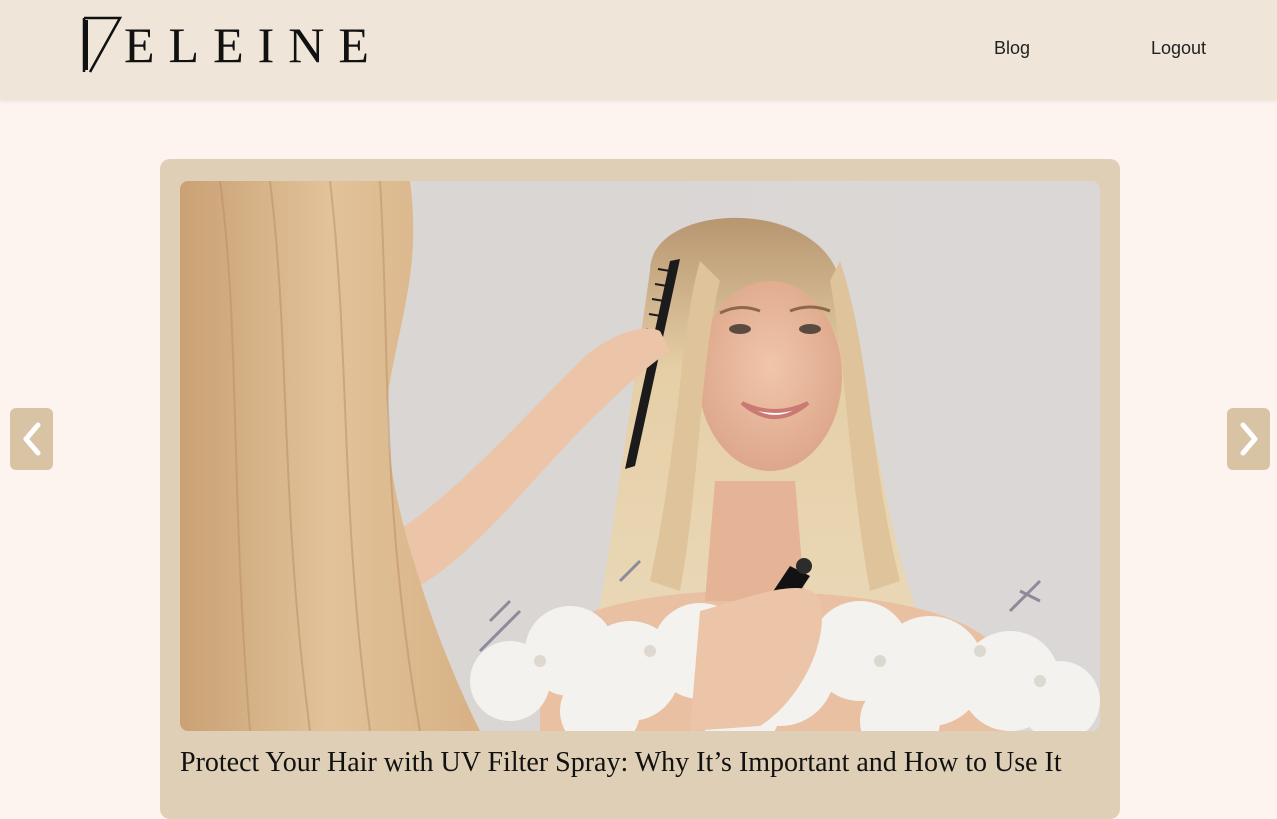 The height and width of the screenshot is (819, 1277). What do you see at coordinates (1178, 48) in the screenshot?
I see `nav-logout-link: Logout` at bounding box center [1178, 48].